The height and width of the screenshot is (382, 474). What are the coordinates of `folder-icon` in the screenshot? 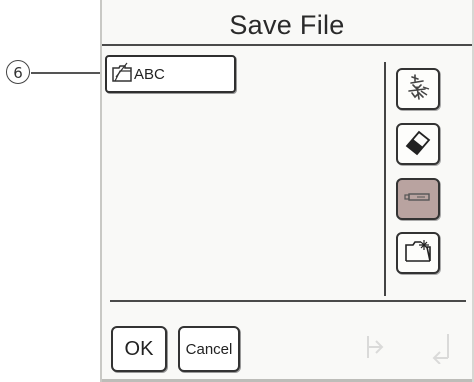 It's located at (122, 74).